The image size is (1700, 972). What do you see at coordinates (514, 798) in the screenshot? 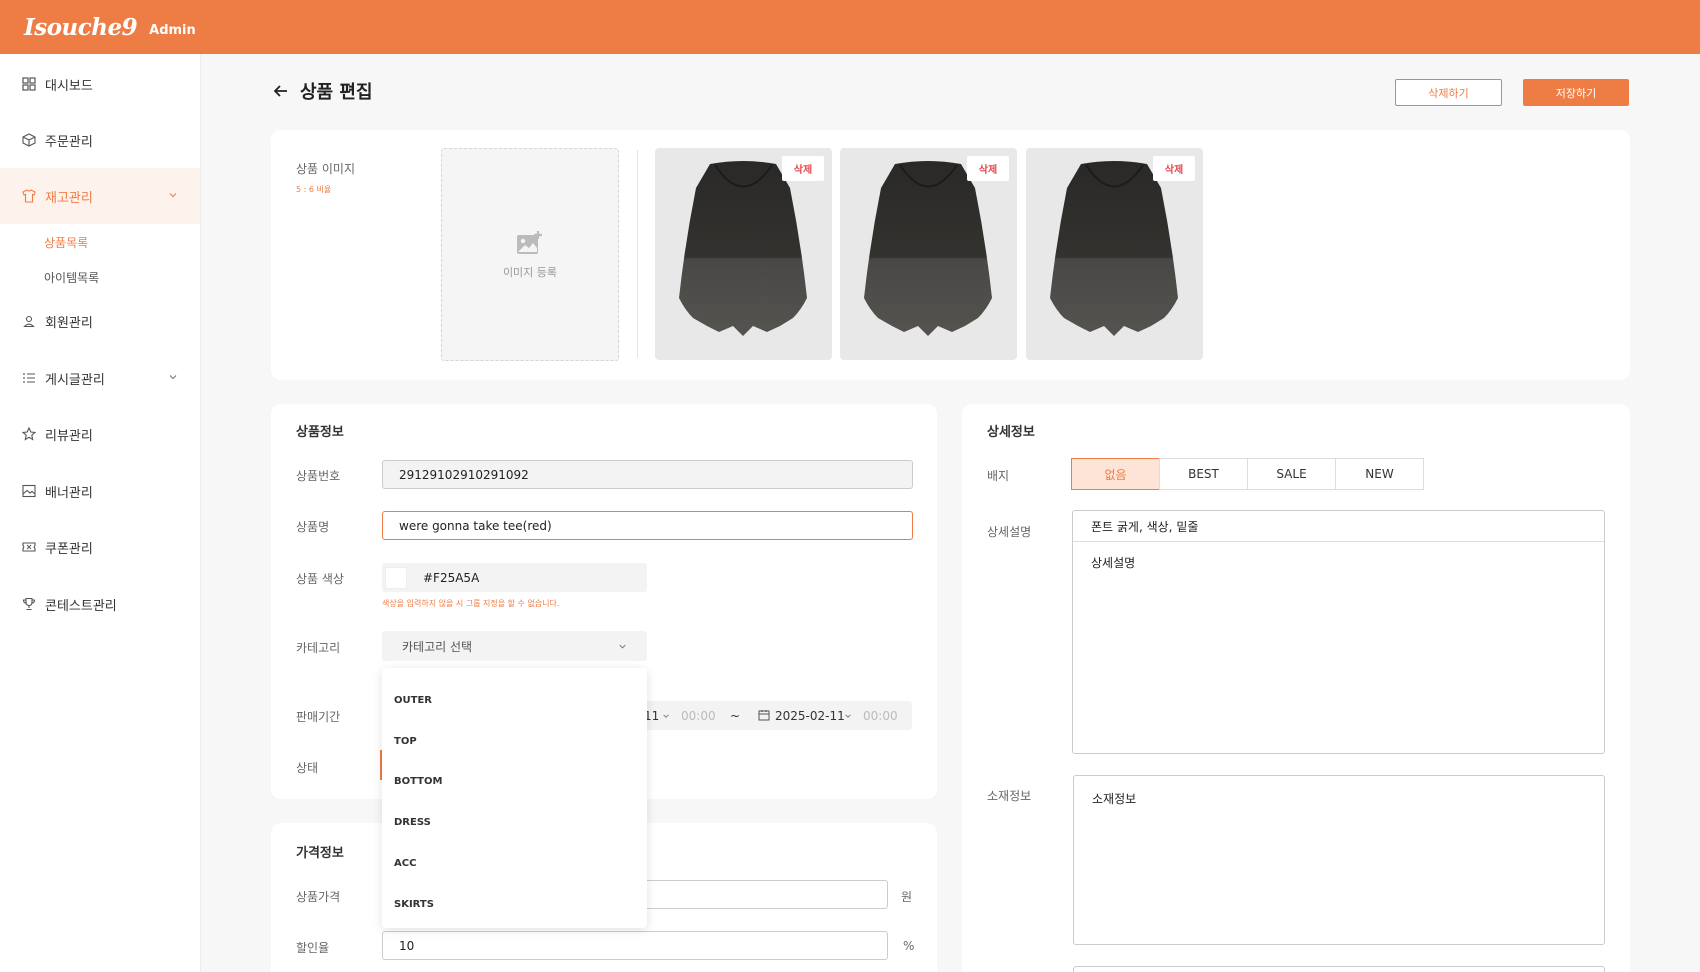
I see `category-dropdown: OUTER TOP BOTTOM DRESS ACC SKIRTS` at bounding box center [514, 798].